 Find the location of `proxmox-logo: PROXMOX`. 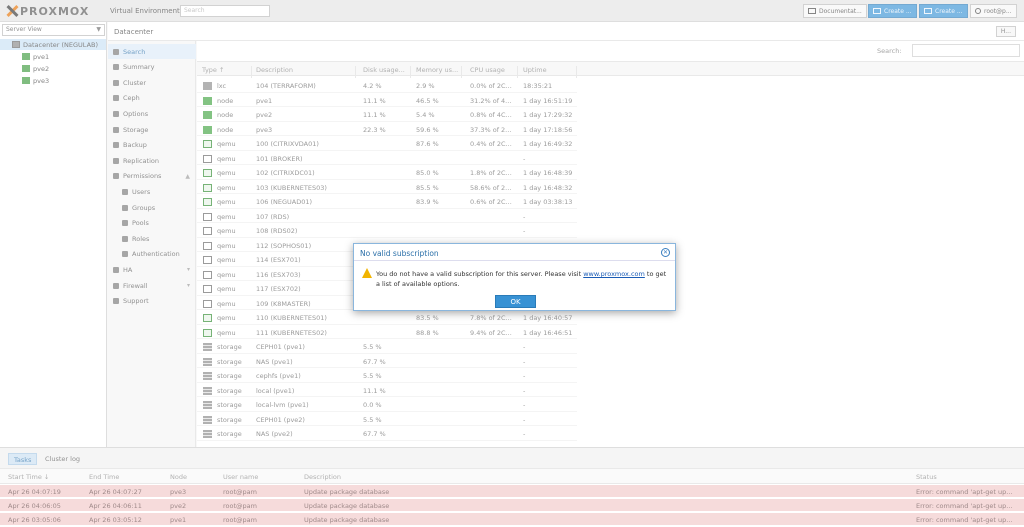

proxmox-logo: PROXMOX is located at coordinates (47, 11).